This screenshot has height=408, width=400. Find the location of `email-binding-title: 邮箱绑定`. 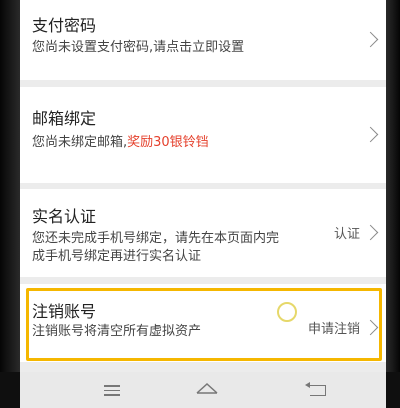

email-binding-title: 邮箱绑定 is located at coordinates (64, 118).